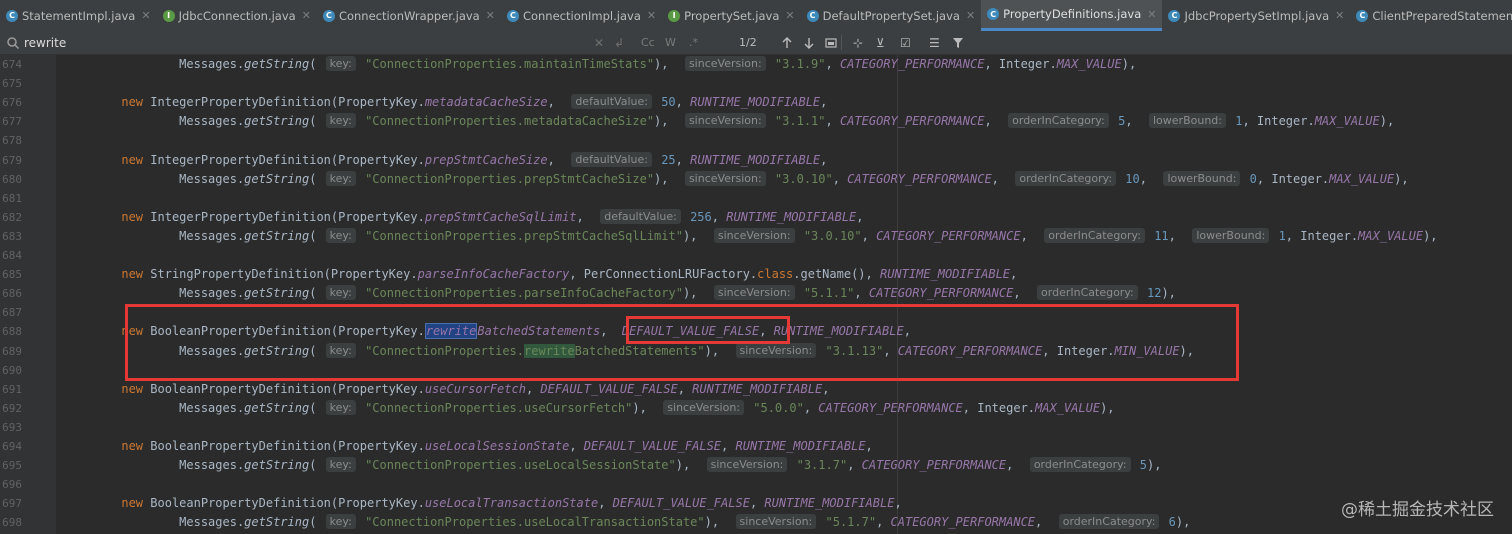 The height and width of the screenshot is (534, 1512). What do you see at coordinates (12, 64) in the screenshot?
I see `line-number: 674` at bounding box center [12, 64].